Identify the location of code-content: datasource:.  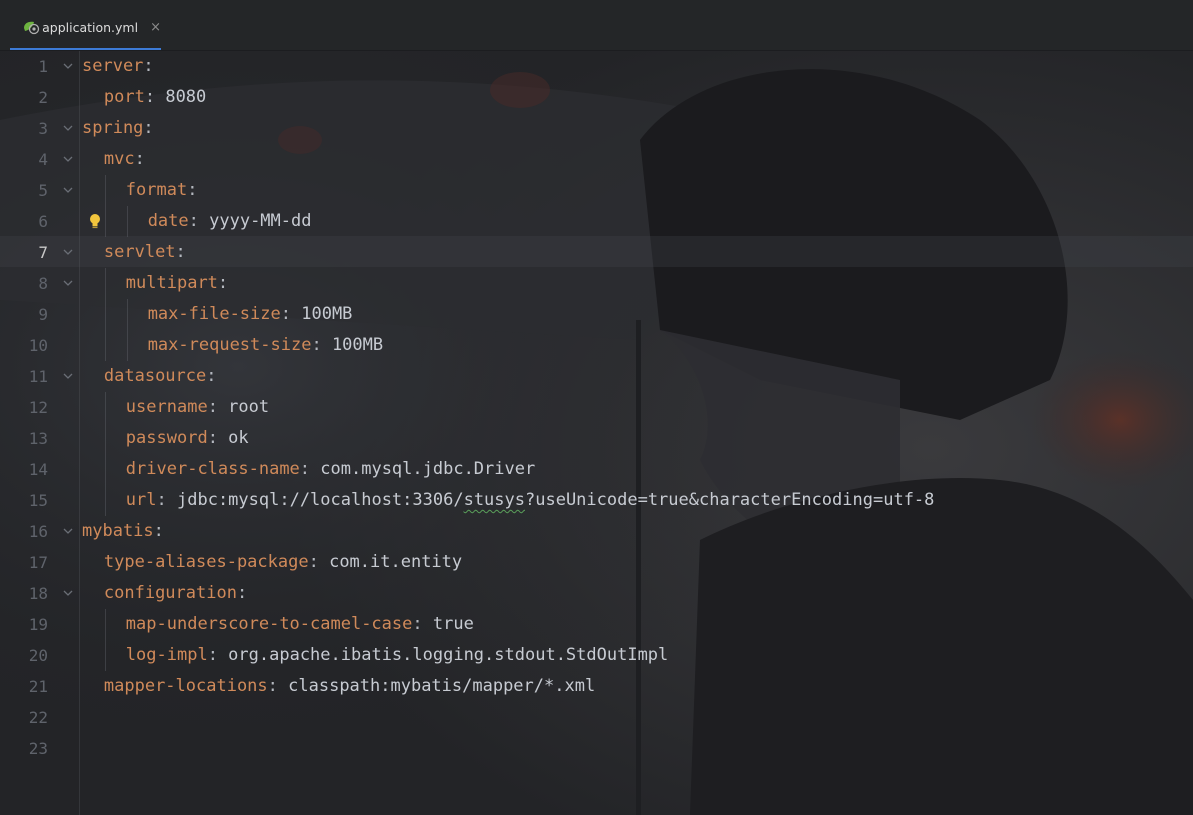
(160, 376).